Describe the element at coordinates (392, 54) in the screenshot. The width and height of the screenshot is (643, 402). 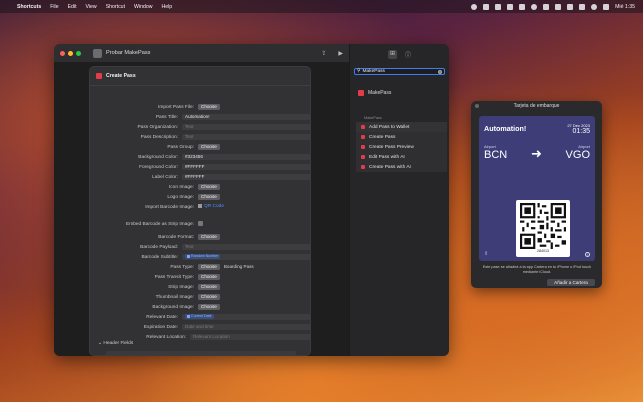
I see `library-tab-actions: ⊞` at that location.